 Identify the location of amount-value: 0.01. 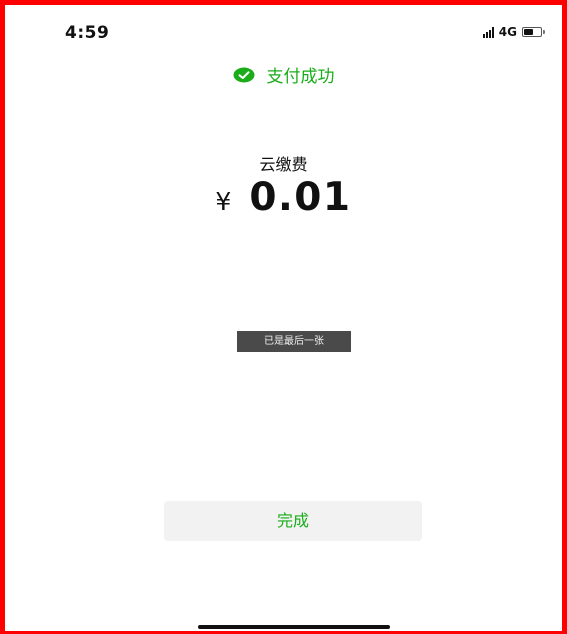
(300, 197).